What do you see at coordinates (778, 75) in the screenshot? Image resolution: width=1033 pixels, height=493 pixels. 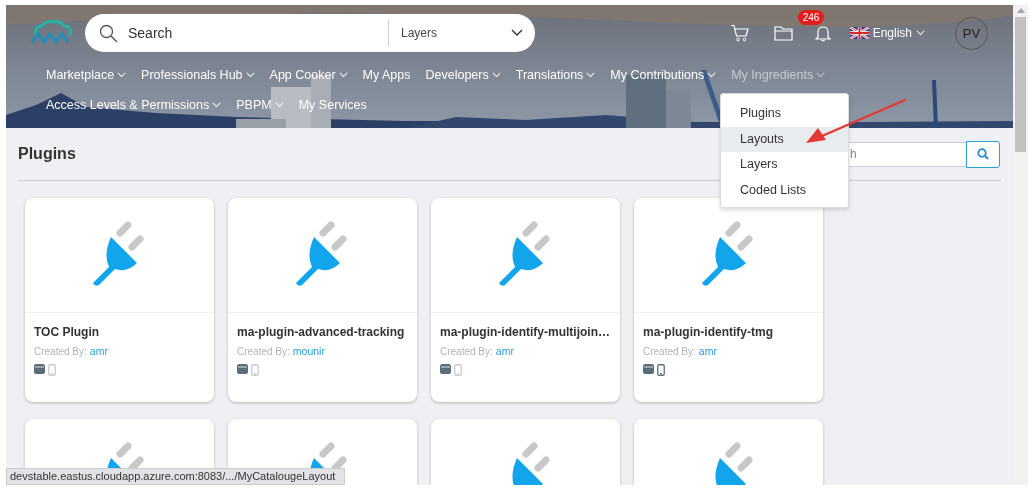 I see `nav-menu-item: My Ingredients` at bounding box center [778, 75].